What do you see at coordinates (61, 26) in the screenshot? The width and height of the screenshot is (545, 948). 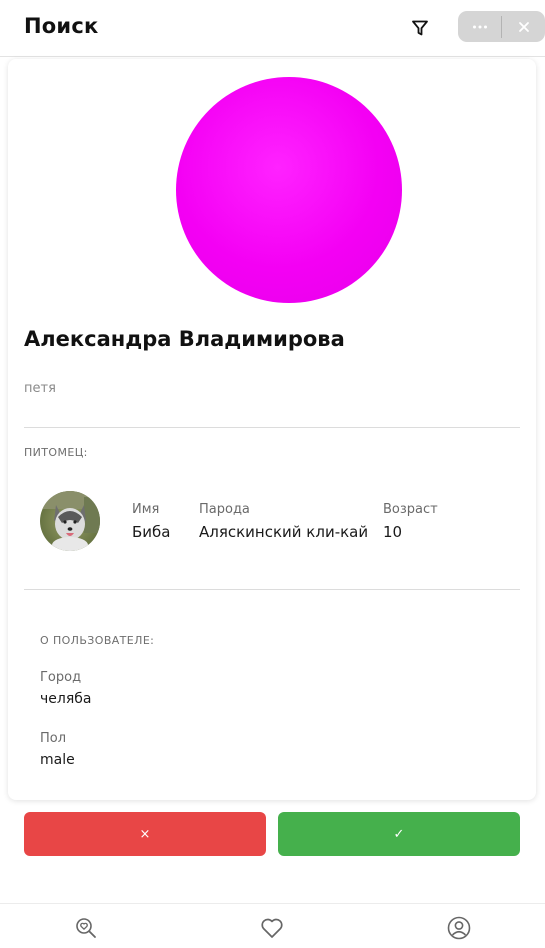 I see `page-title: Поиск` at bounding box center [61, 26].